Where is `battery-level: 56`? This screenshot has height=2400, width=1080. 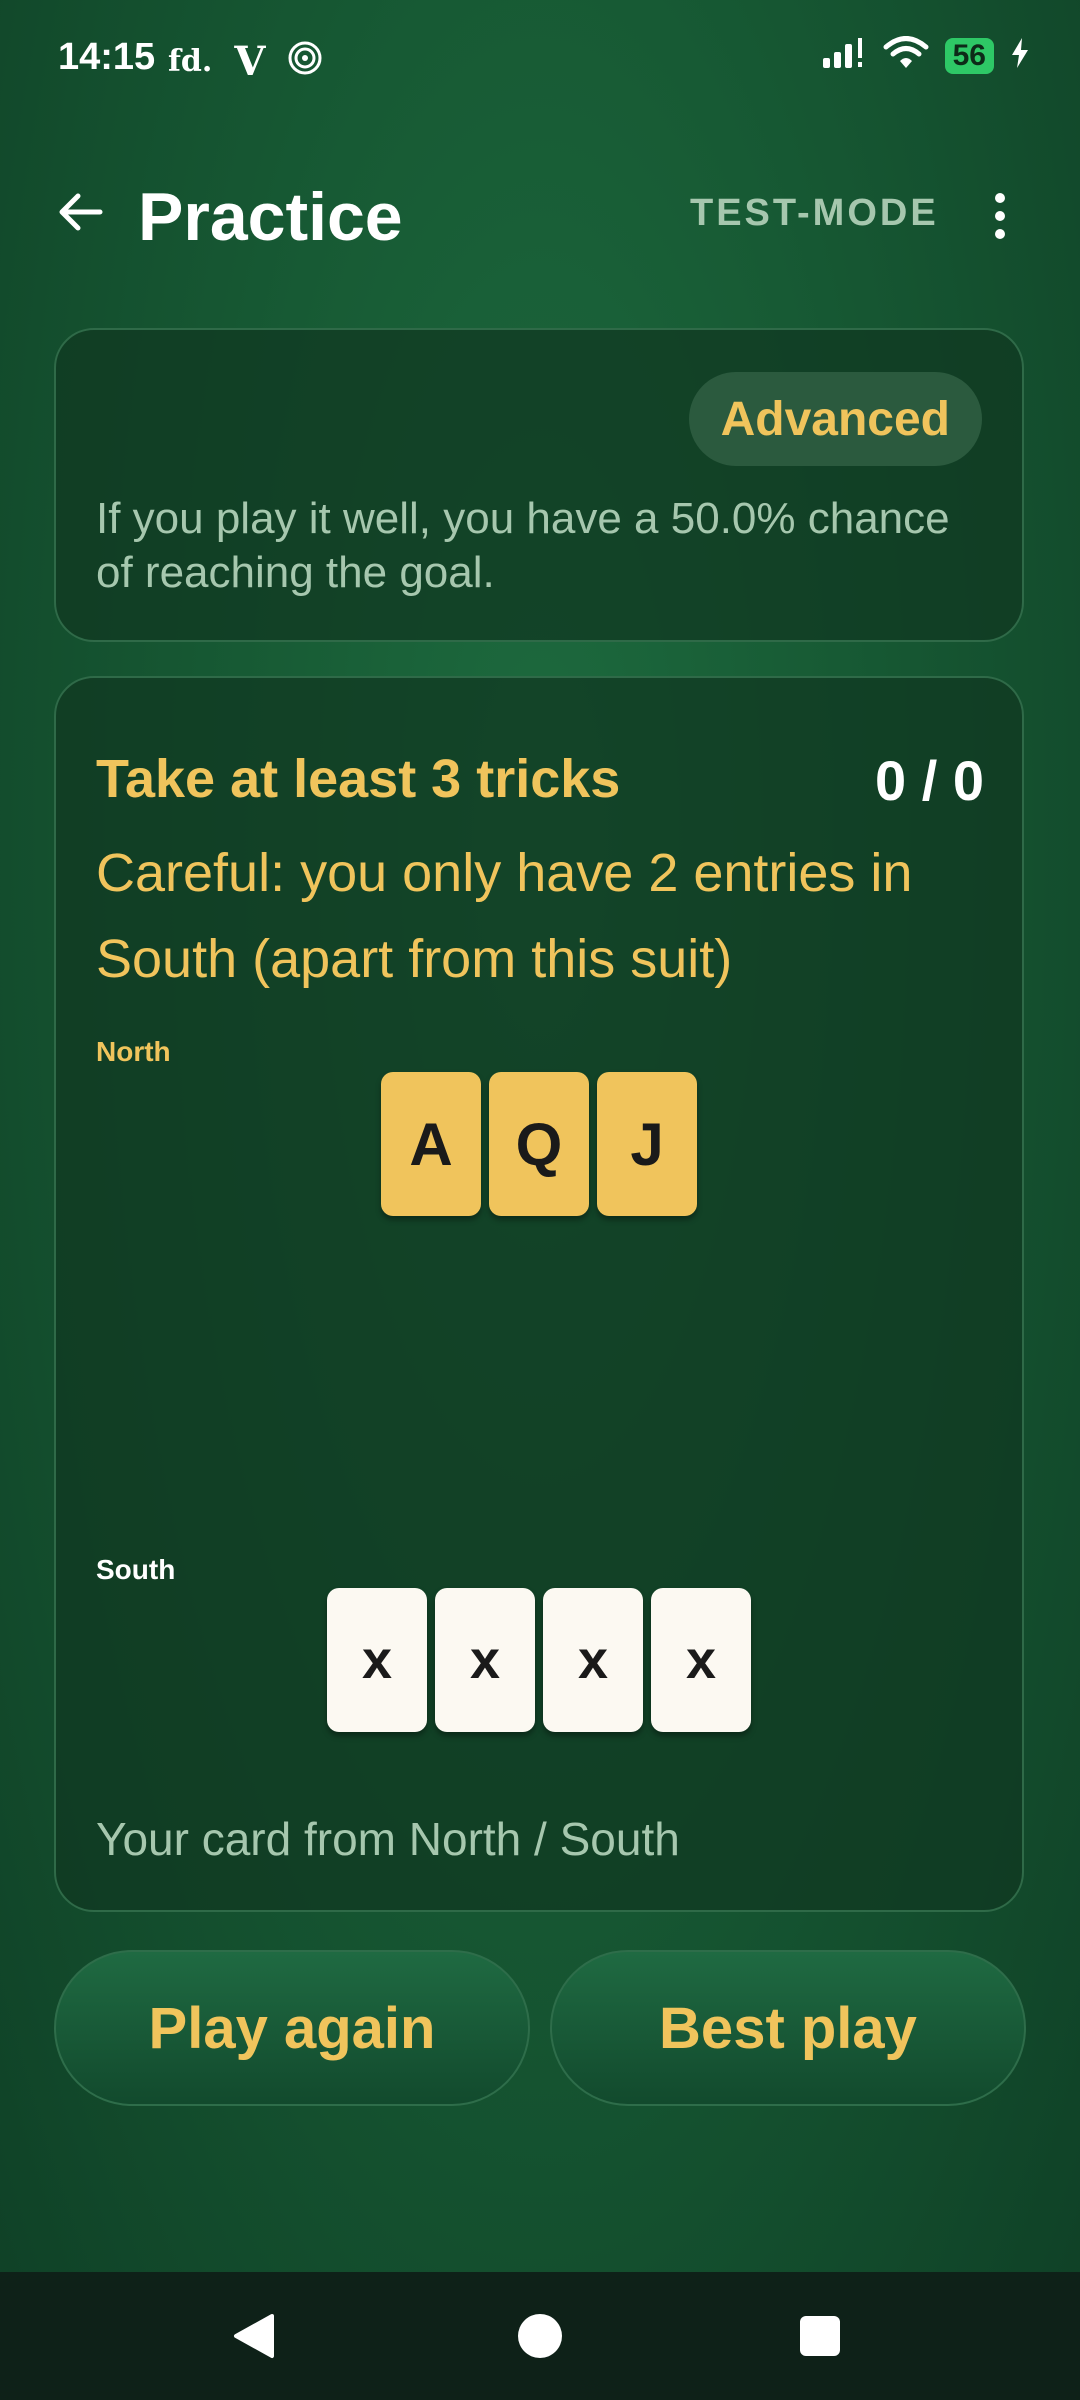 battery-level: 56 is located at coordinates (969, 55).